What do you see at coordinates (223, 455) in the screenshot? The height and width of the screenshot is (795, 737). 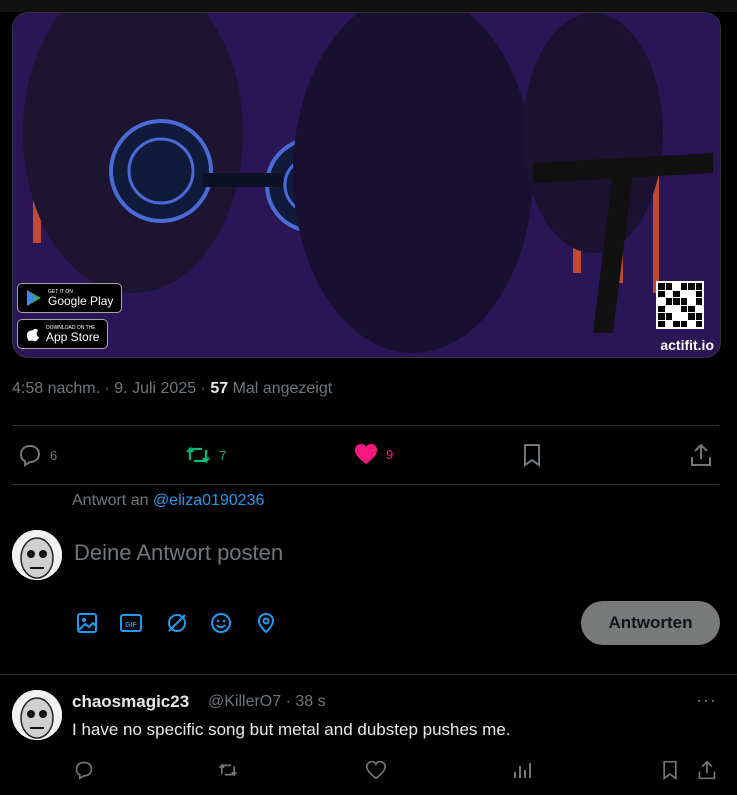 I see `retweet-count: 7` at bounding box center [223, 455].